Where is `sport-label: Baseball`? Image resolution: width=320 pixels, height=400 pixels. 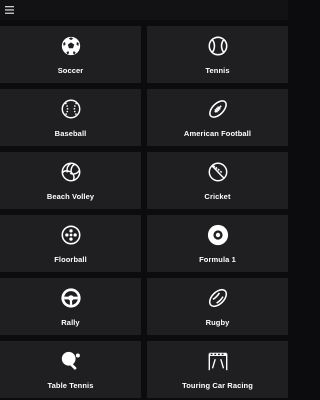 sport-label: Baseball is located at coordinates (70, 133).